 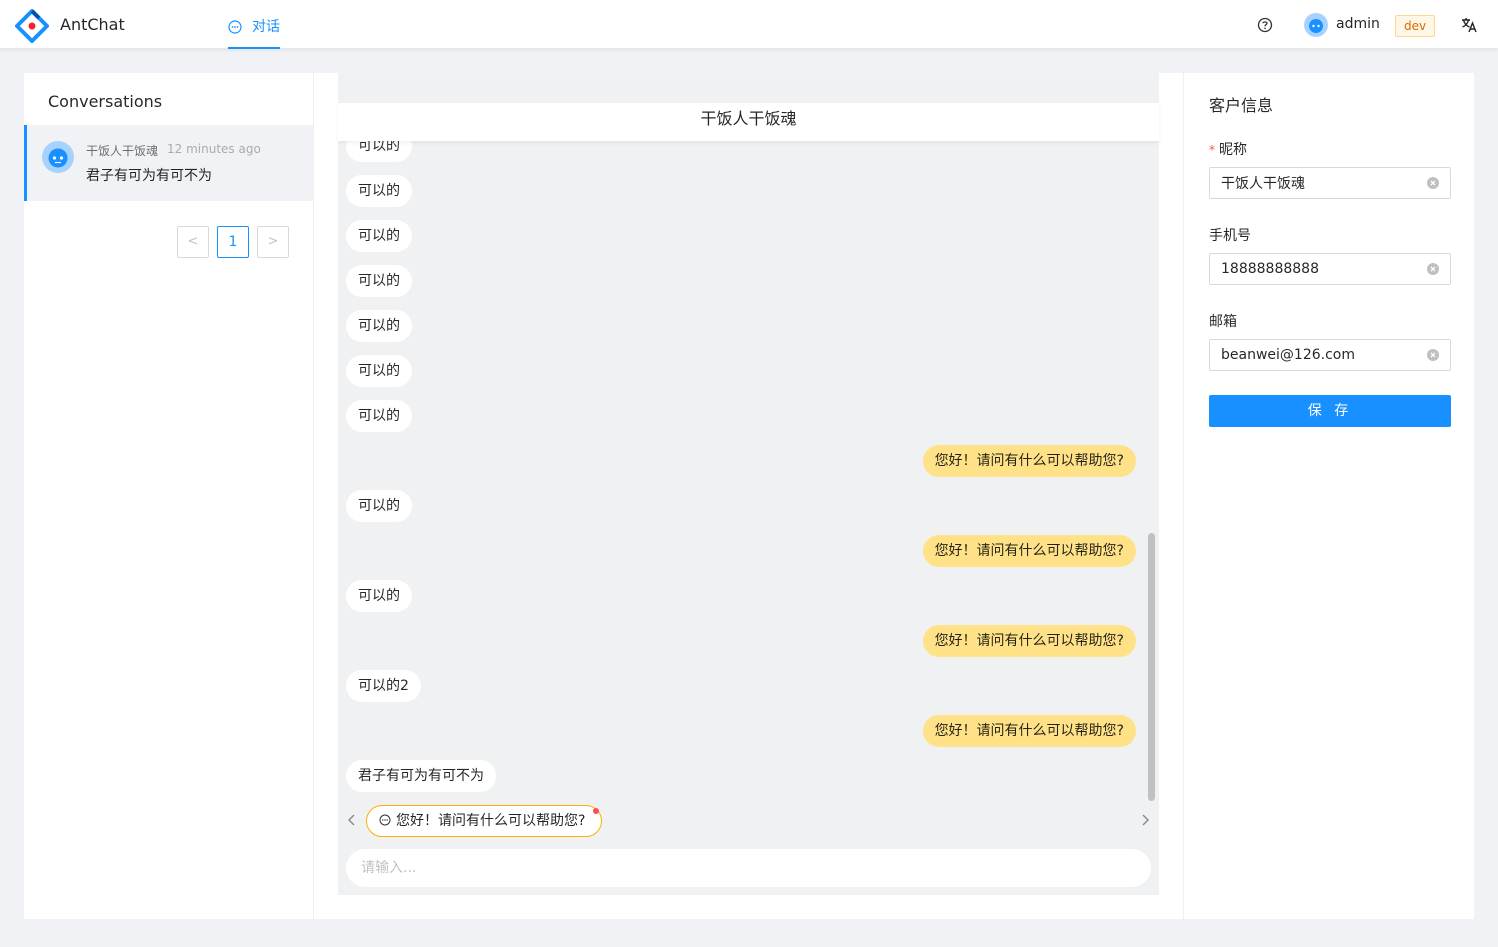 I want to click on customer-info-title: 客户信息, so click(x=1241, y=105).